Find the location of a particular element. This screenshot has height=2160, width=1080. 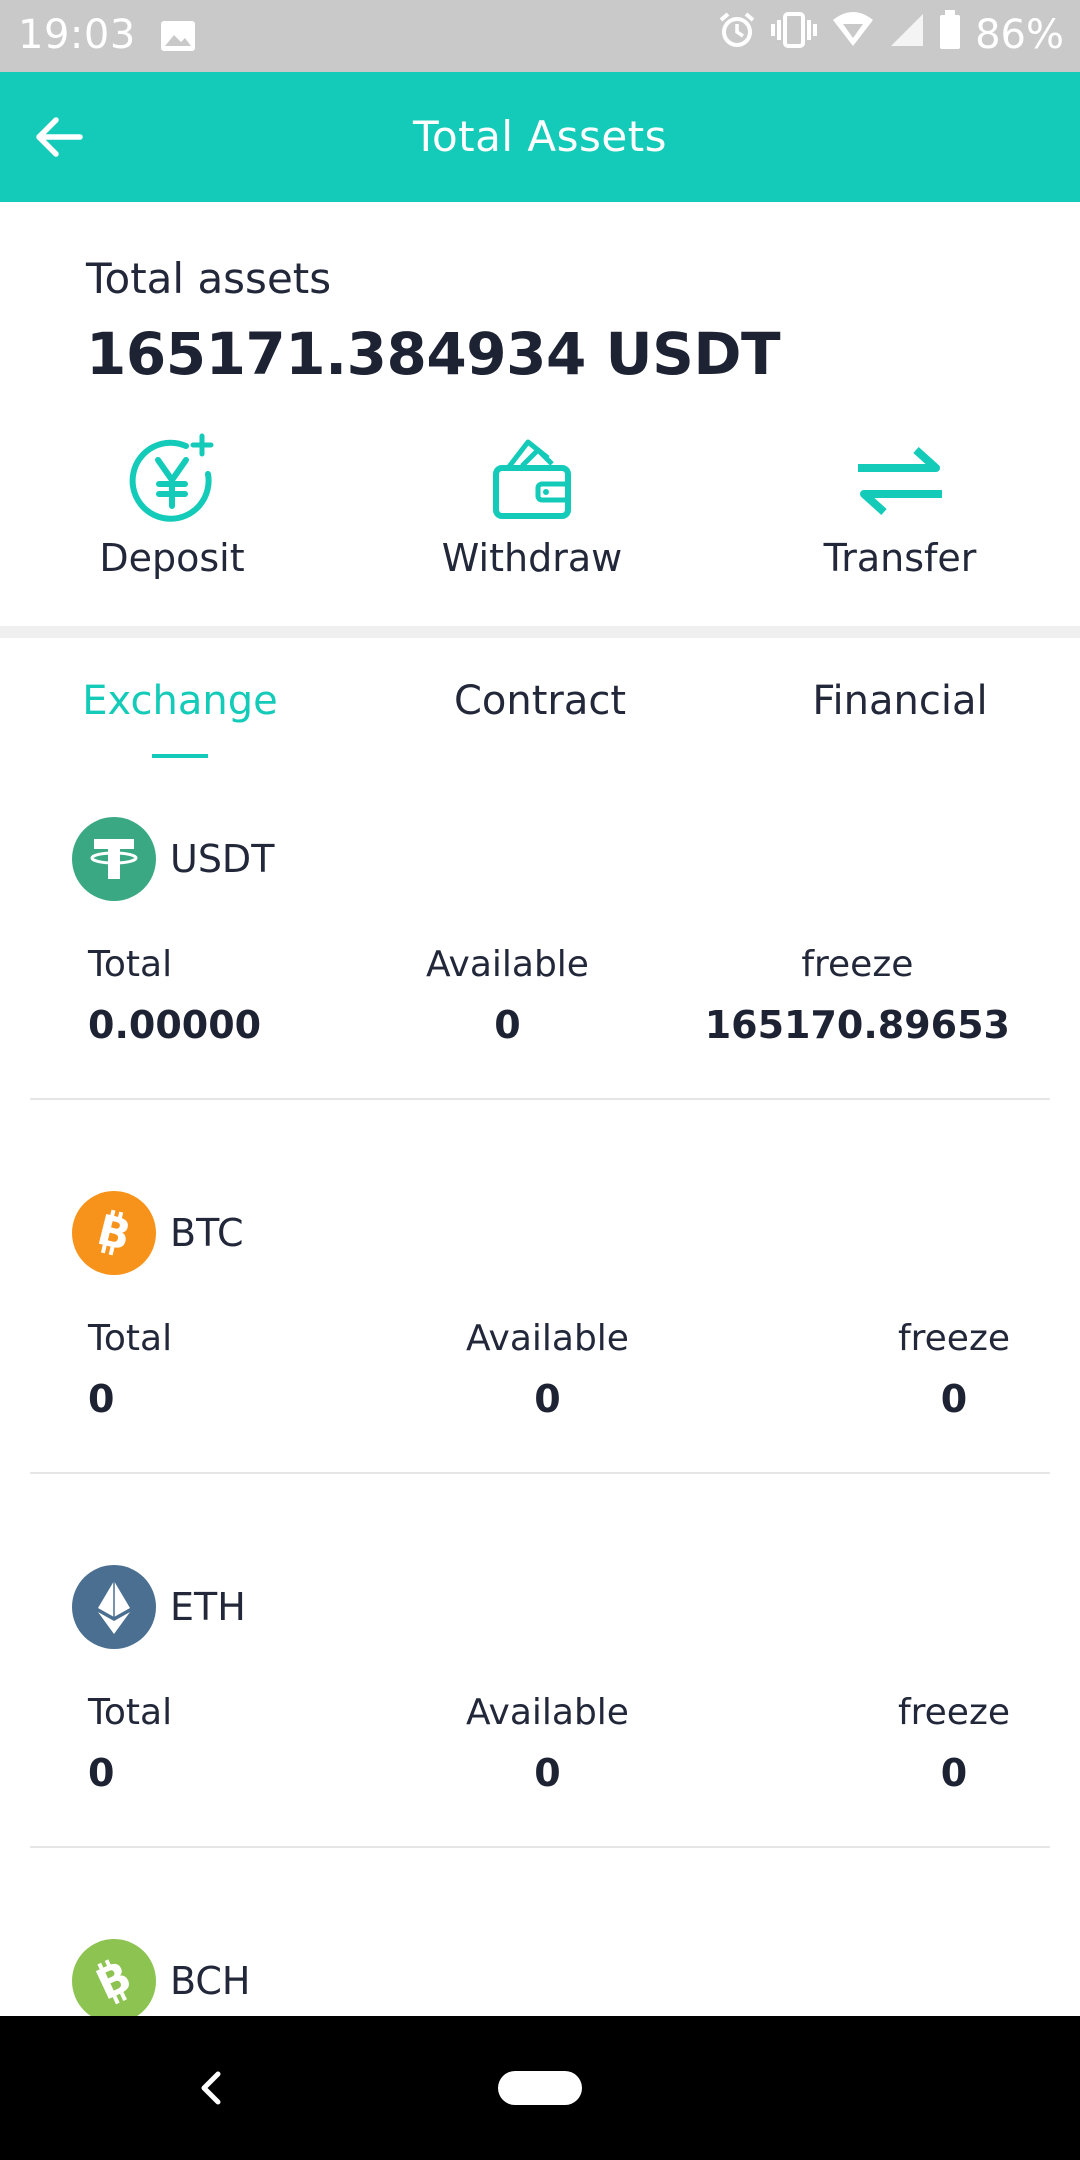

withdraw-label: Withdraw is located at coordinates (532, 558).